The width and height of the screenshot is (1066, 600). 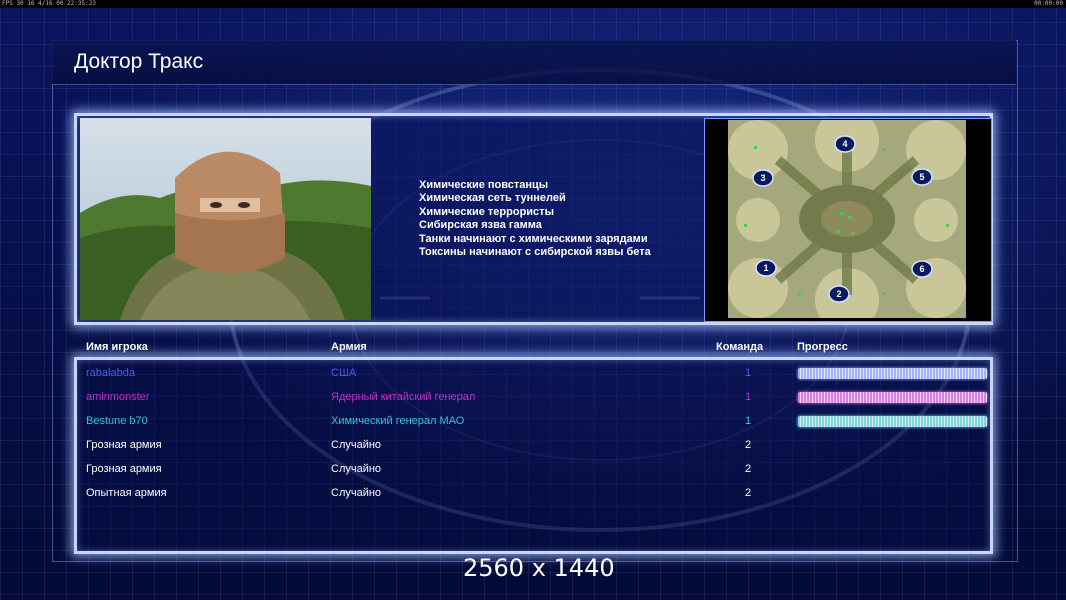 What do you see at coordinates (398, 421) in the screenshot?
I see `player-army: Химический генерал МАО` at bounding box center [398, 421].